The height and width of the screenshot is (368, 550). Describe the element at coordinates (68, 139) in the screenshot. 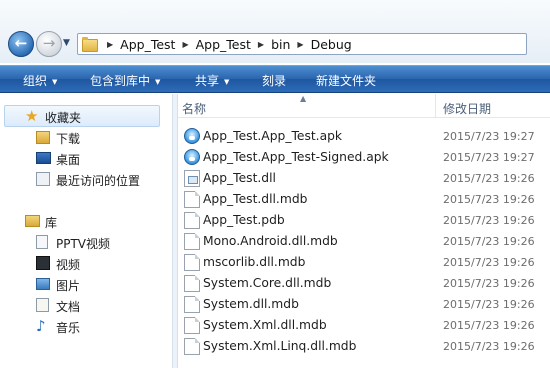

I see `nav-item-label: 下载` at that location.